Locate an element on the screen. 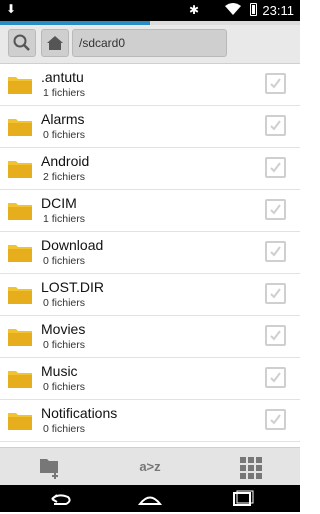 Image resolution: width=320 pixels, height=514 pixels. home-button is located at coordinates (55, 43).